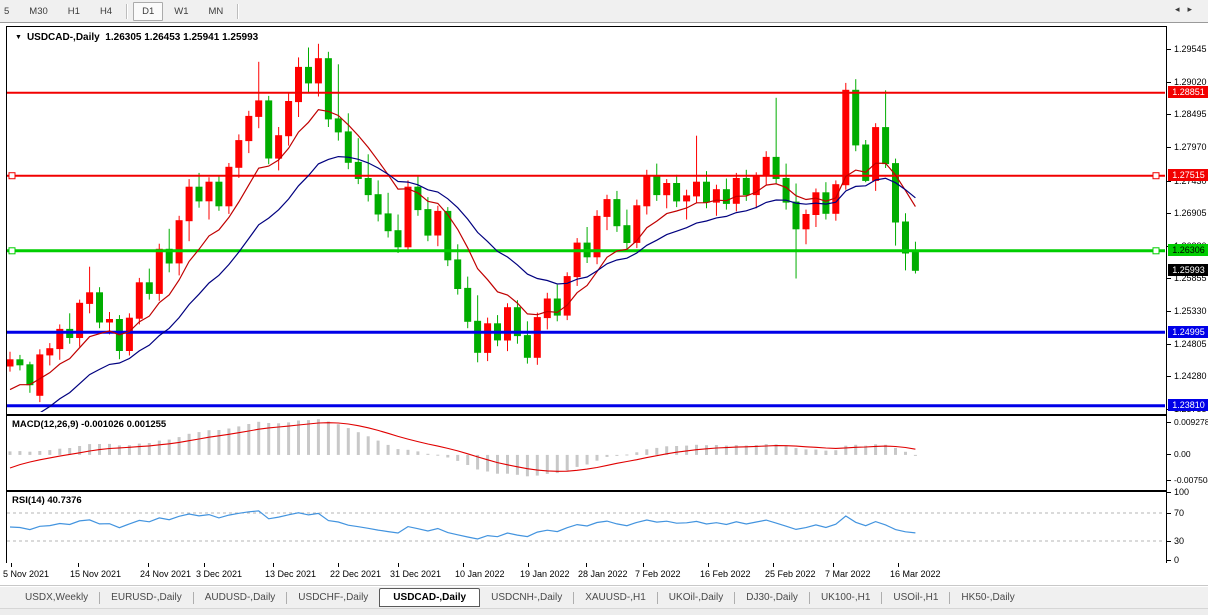 This screenshot has width=1208, height=615. What do you see at coordinates (1179, 541) in the screenshot?
I see `rsi-tick-label: 30` at bounding box center [1179, 541].